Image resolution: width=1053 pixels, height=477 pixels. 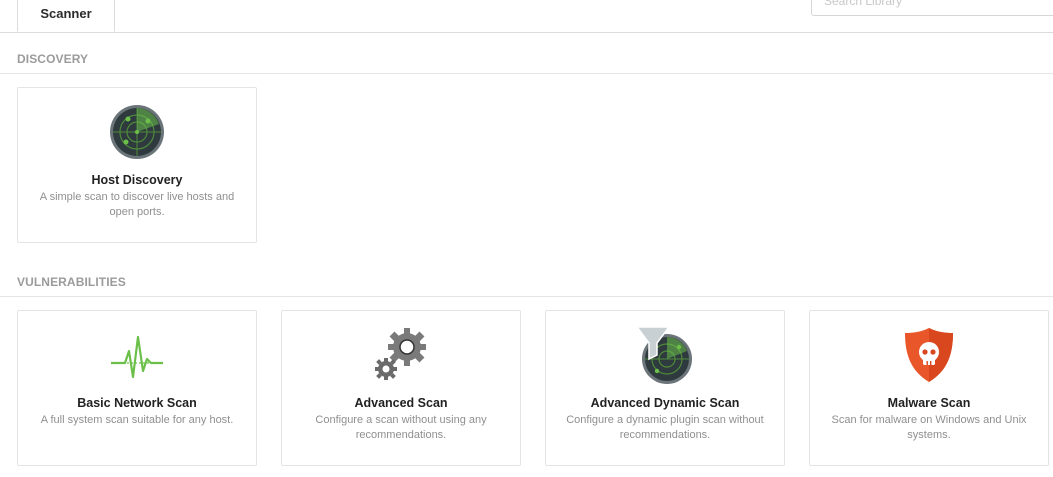 What do you see at coordinates (137, 355) in the screenshot?
I see `pulse-icon` at bounding box center [137, 355].